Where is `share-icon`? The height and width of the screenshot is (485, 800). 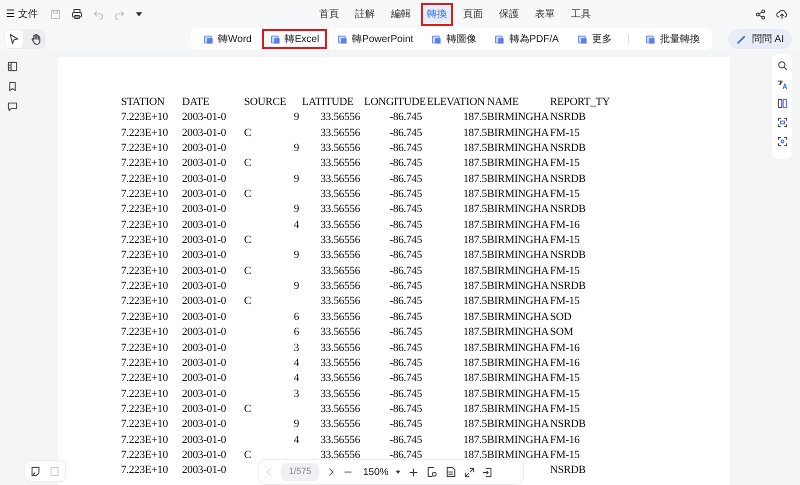 share-icon is located at coordinates (760, 14).